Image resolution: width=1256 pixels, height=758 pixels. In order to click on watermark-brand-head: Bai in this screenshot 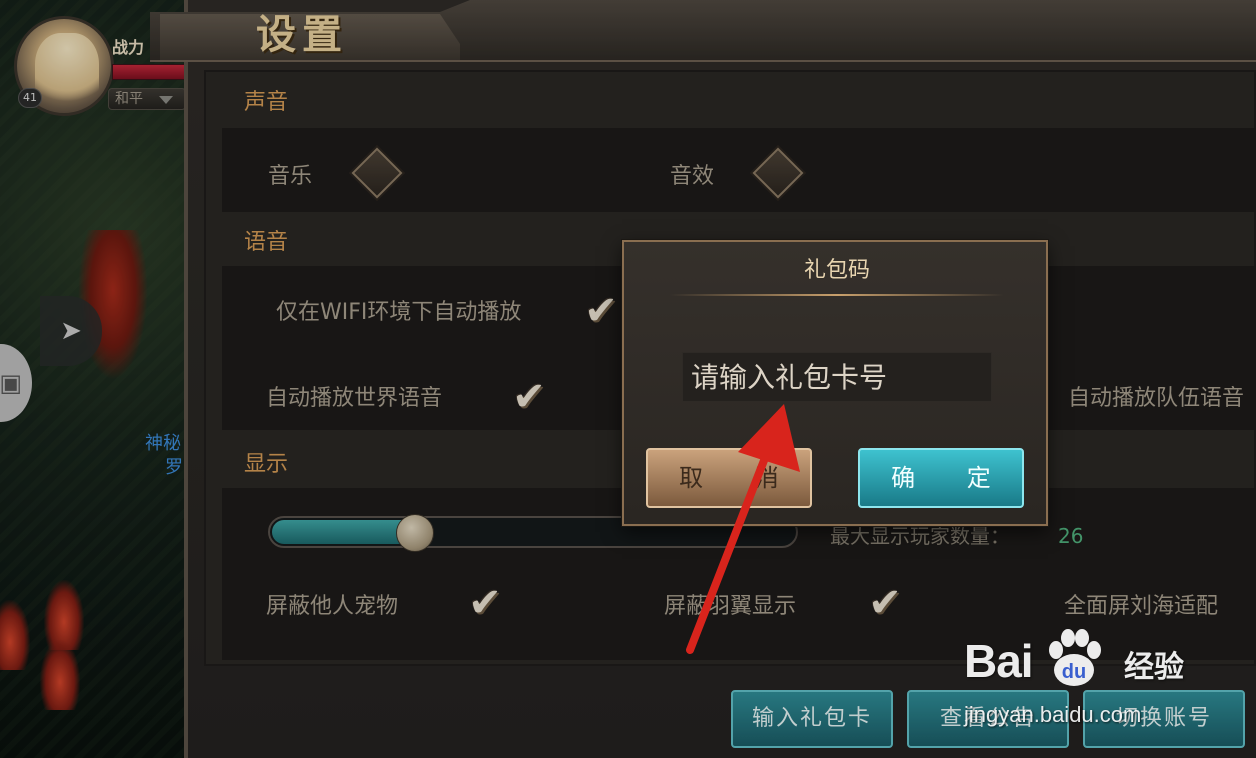, I will do `click(999, 661)`.